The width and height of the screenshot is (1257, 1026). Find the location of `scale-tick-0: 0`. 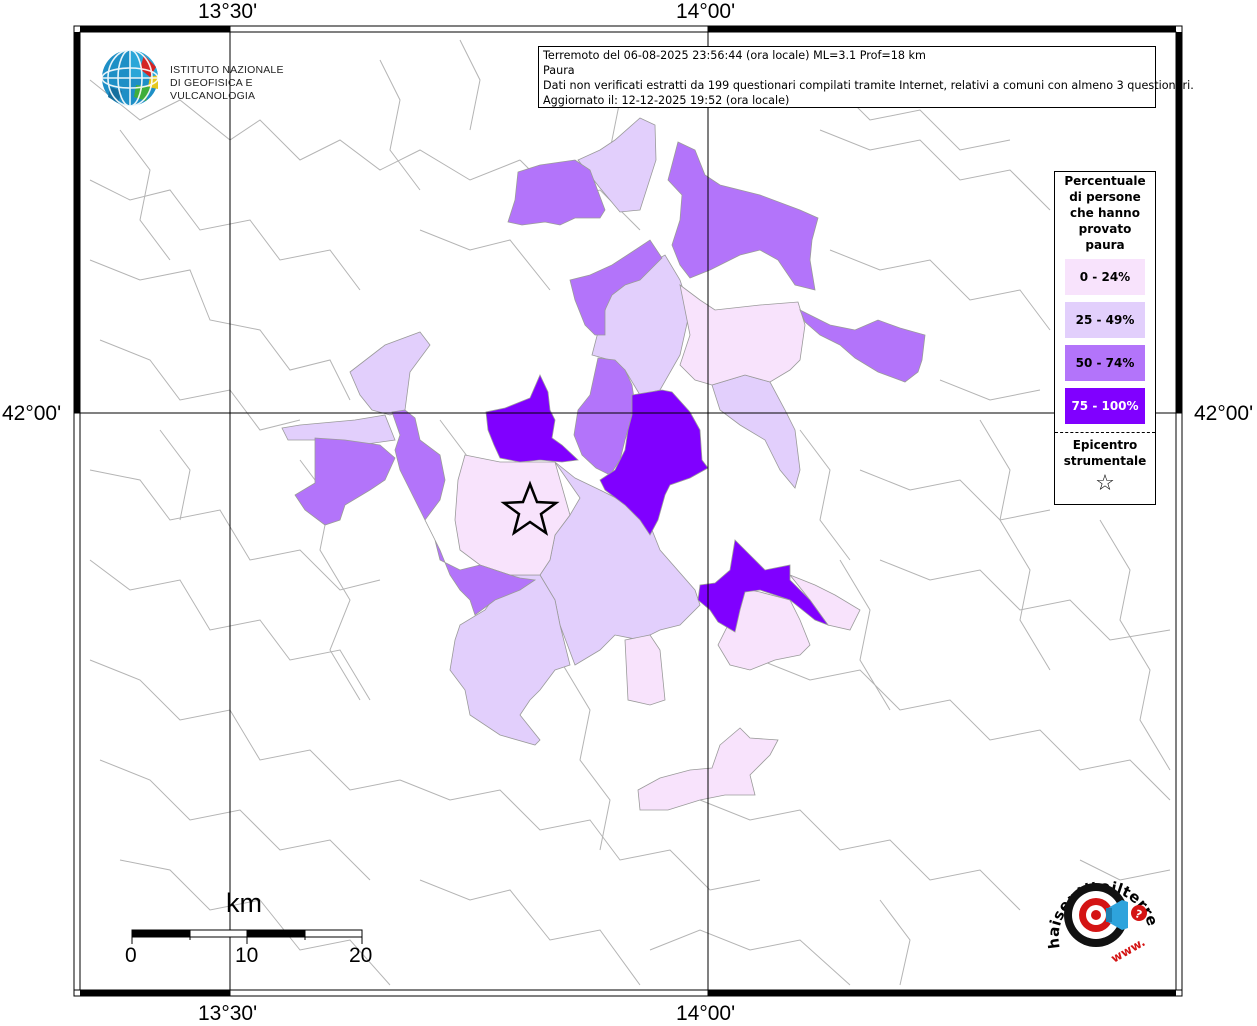

scale-tick-0: 0 is located at coordinates (131, 955).